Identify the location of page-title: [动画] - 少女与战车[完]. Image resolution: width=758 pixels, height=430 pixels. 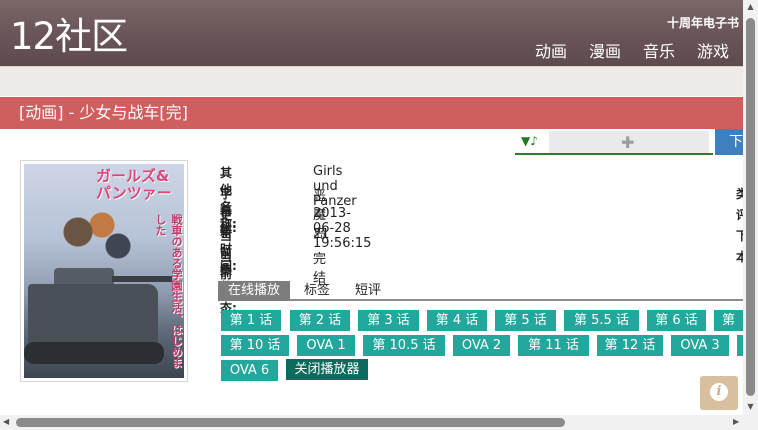
(371, 113).